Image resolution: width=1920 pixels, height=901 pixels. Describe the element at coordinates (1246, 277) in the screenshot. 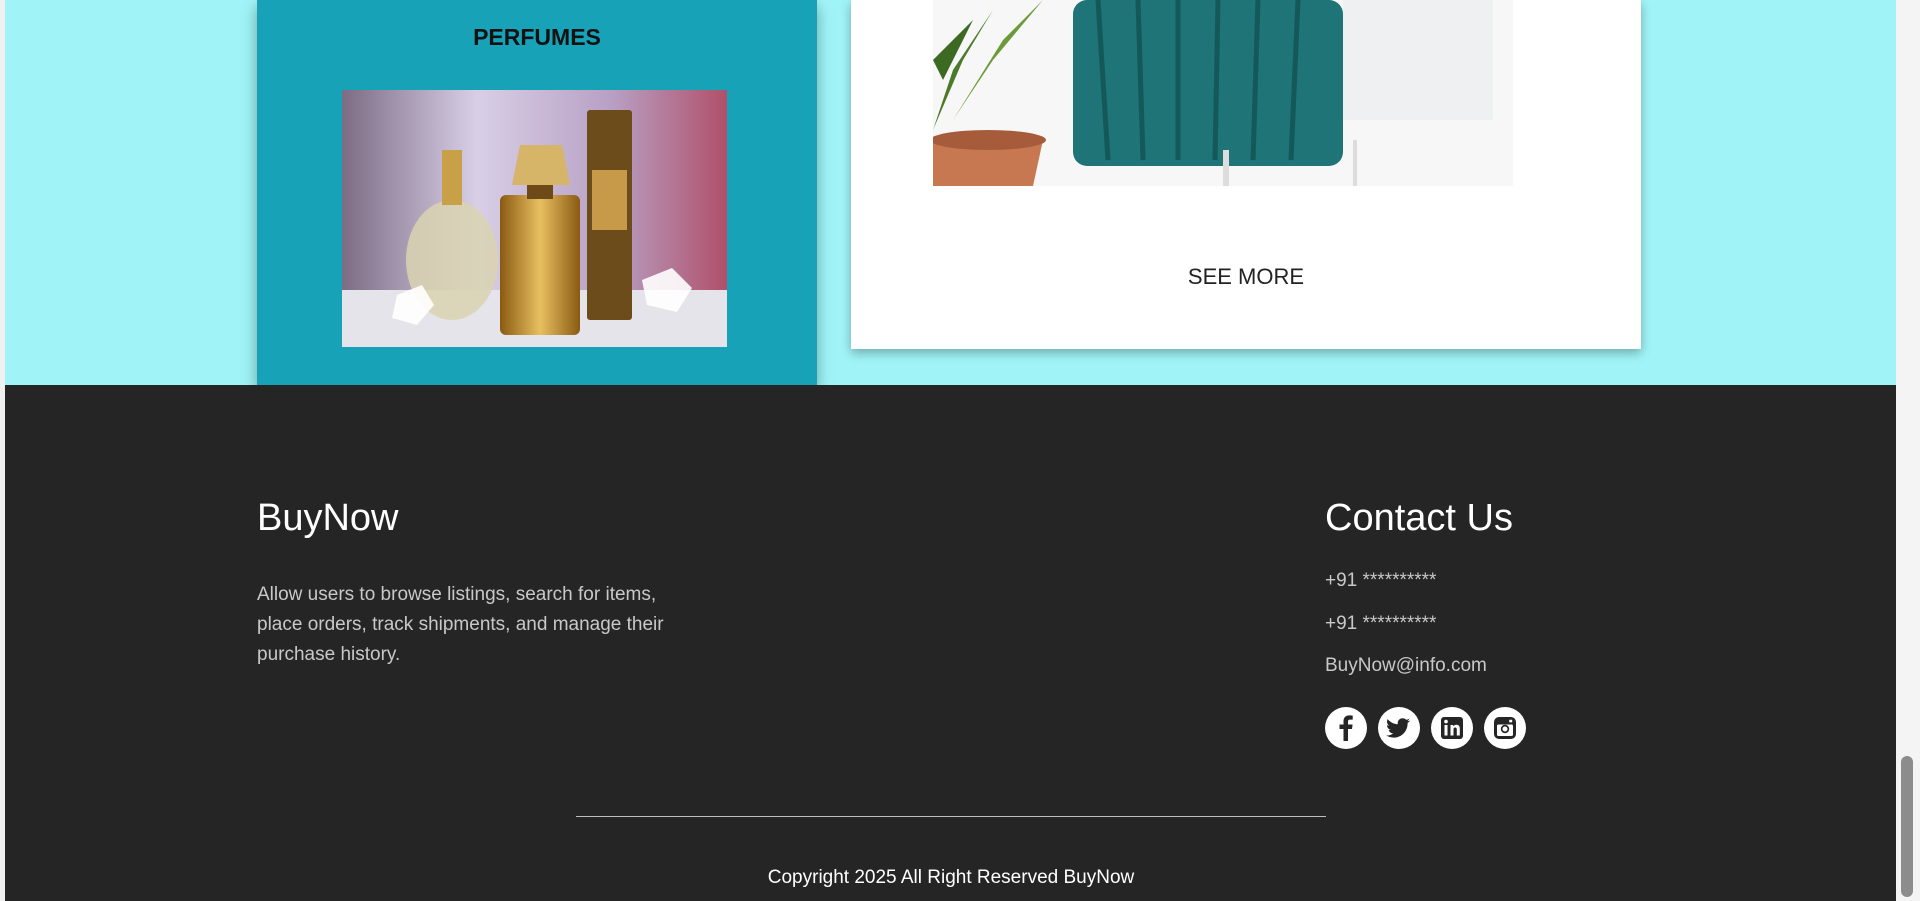

I see `see-more-link: SEE MORE` at that location.